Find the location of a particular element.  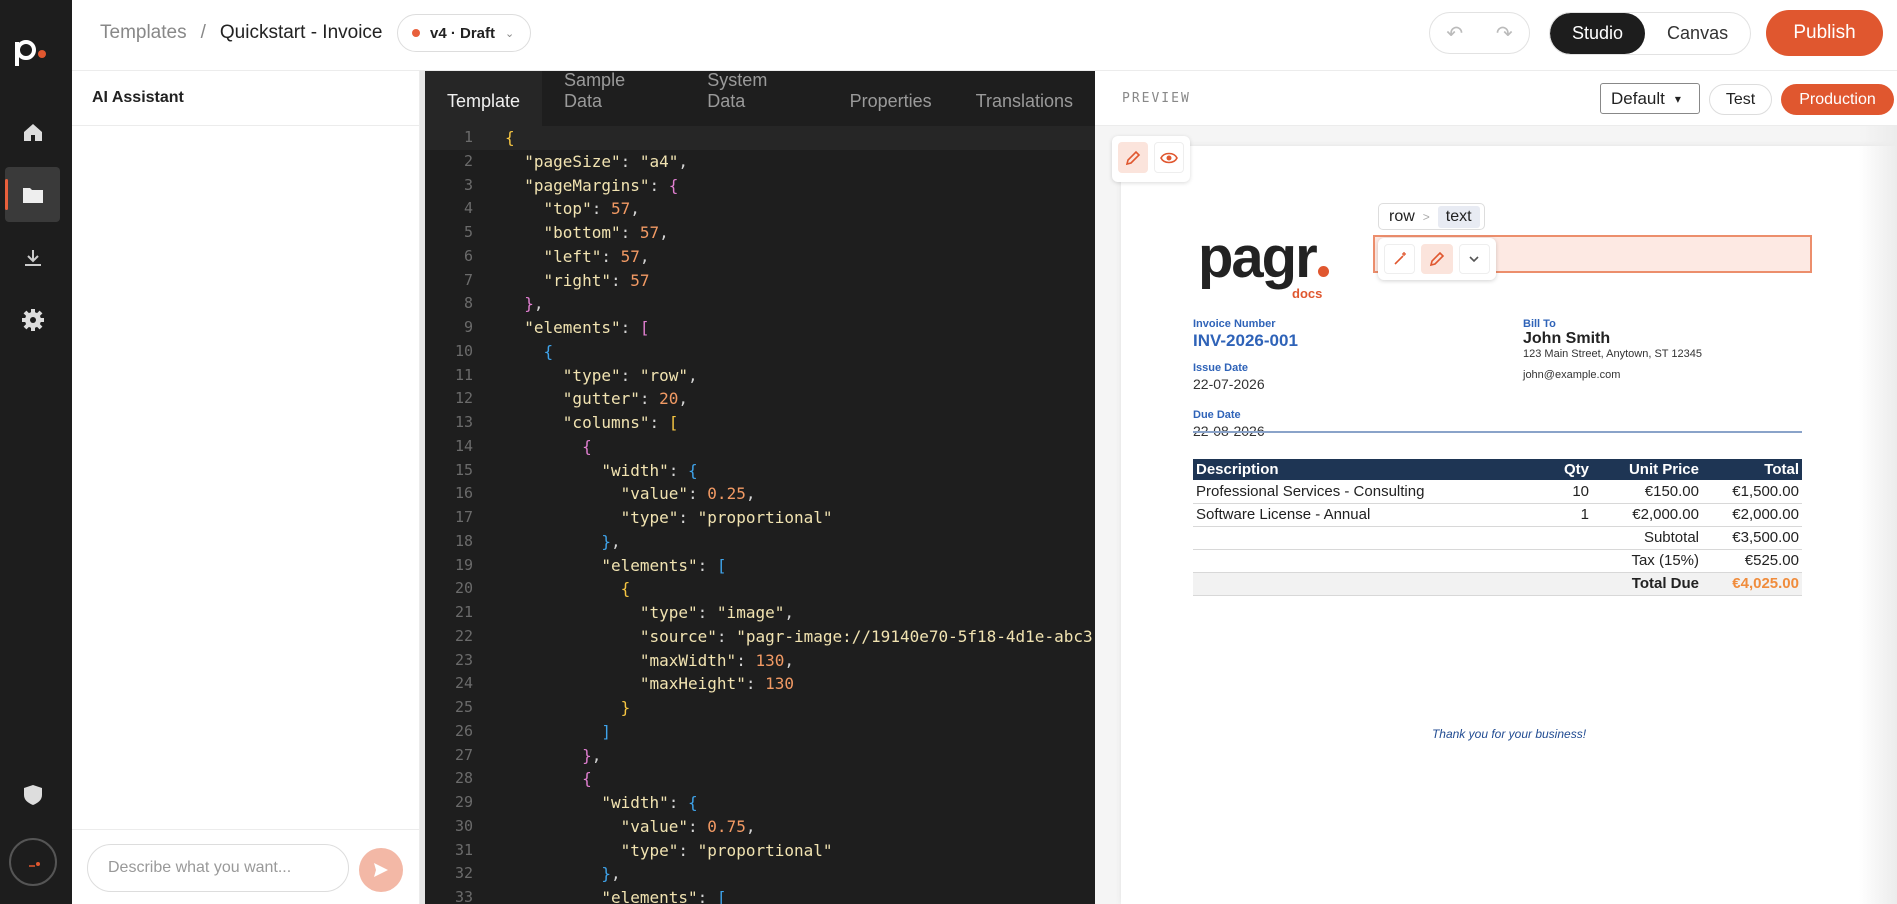

code-line: 5 "bottom": 57, is located at coordinates (760, 233).